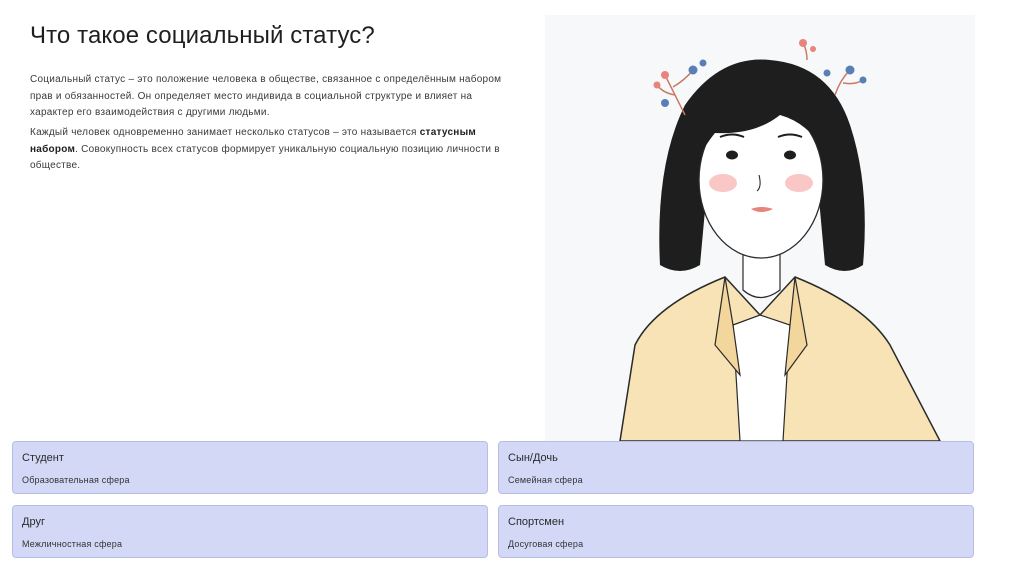  I want to click on status-card-subtitle: Образовательная сфера, so click(76, 480).